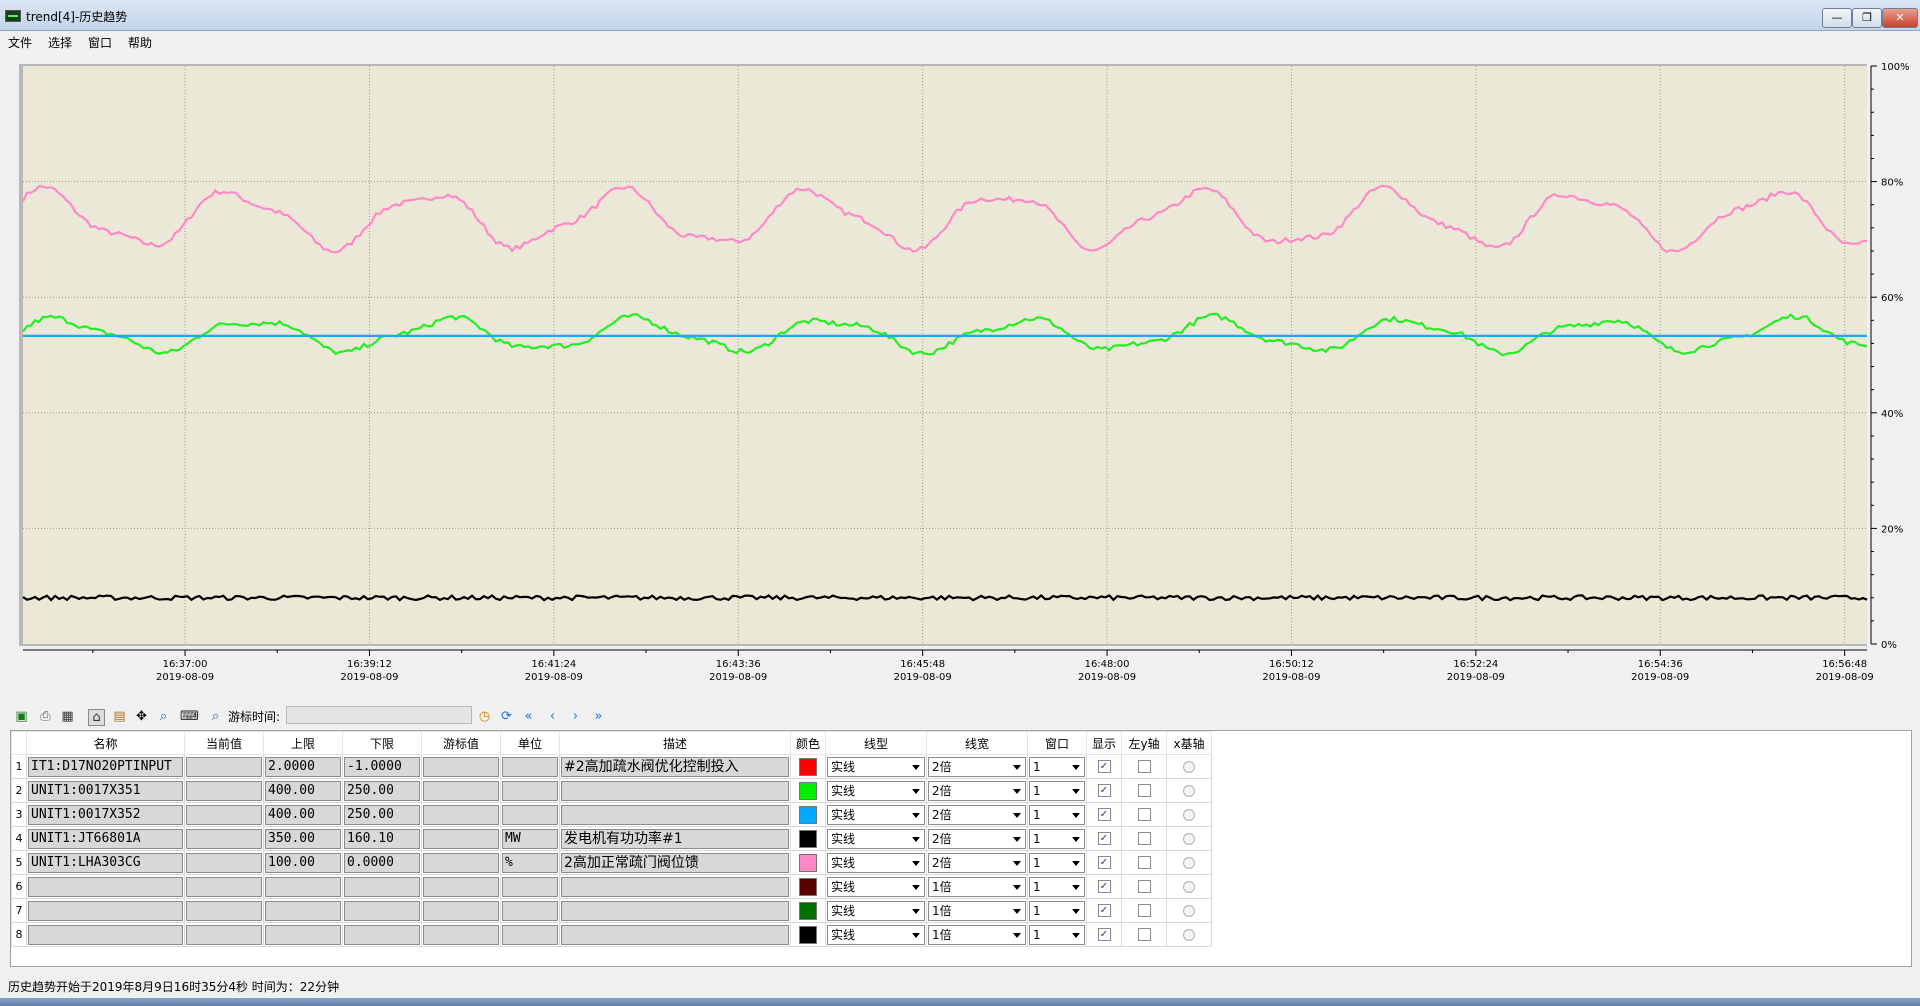 The width and height of the screenshot is (1920, 1006). What do you see at coordinates (611, 886) in the screenshot?
I see `table-row: 6 实线 1倍 1 ✓` at bounding box center [611, 886].